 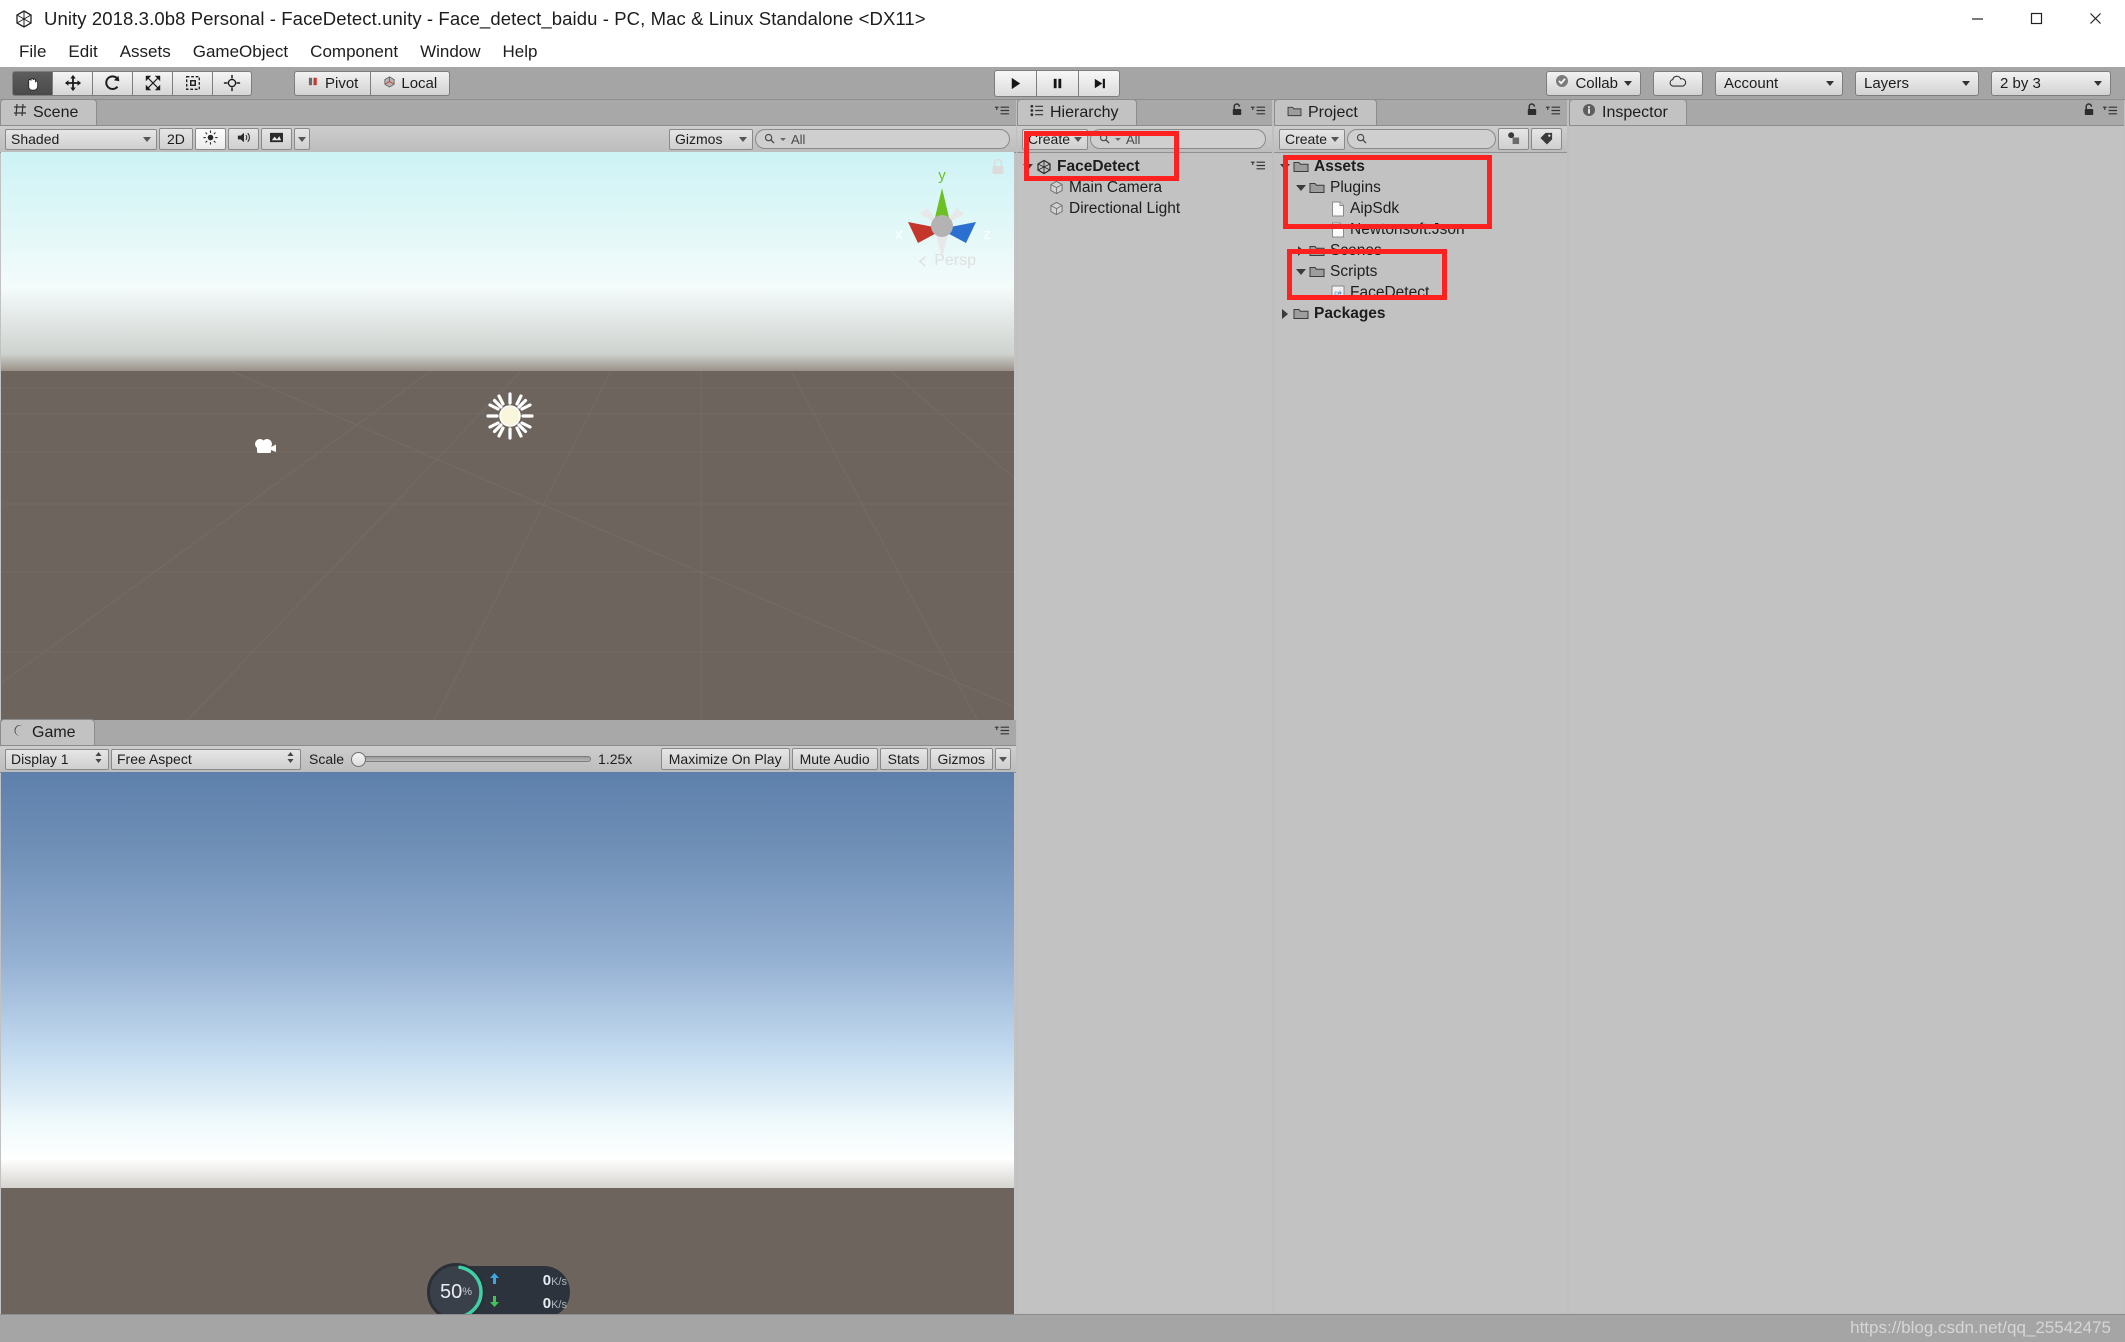 What do you see at coordinates (1420, 187) in the screenshot?
I see `project-item-plugins: Plugins` at bounding box center [1420, 187].